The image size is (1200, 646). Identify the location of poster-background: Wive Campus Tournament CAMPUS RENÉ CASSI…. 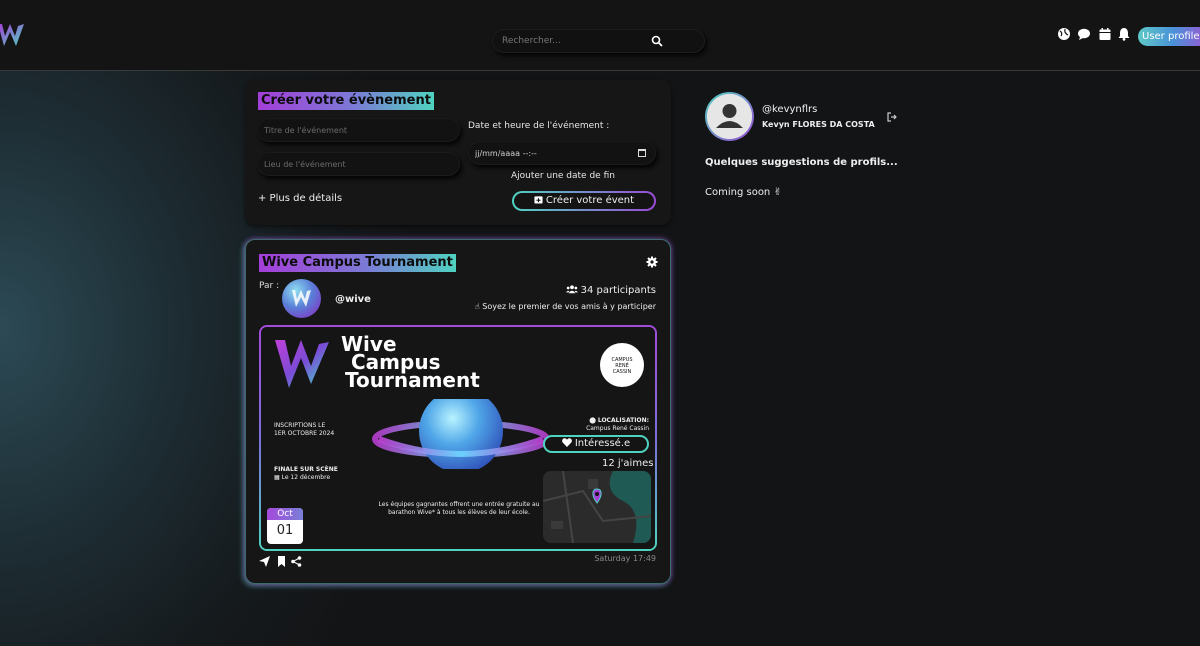
(458, 438).